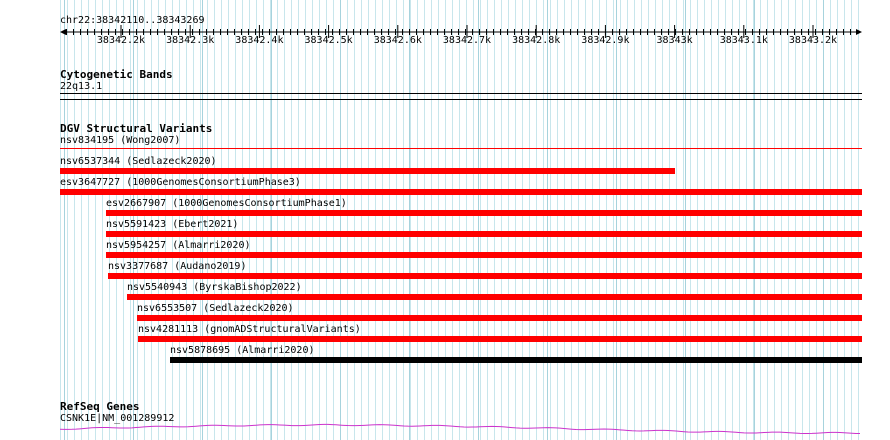  Describe the element at coordinates (81, 87) in the screenshot. I see `cytoband-label: 22q13.1` at that location.